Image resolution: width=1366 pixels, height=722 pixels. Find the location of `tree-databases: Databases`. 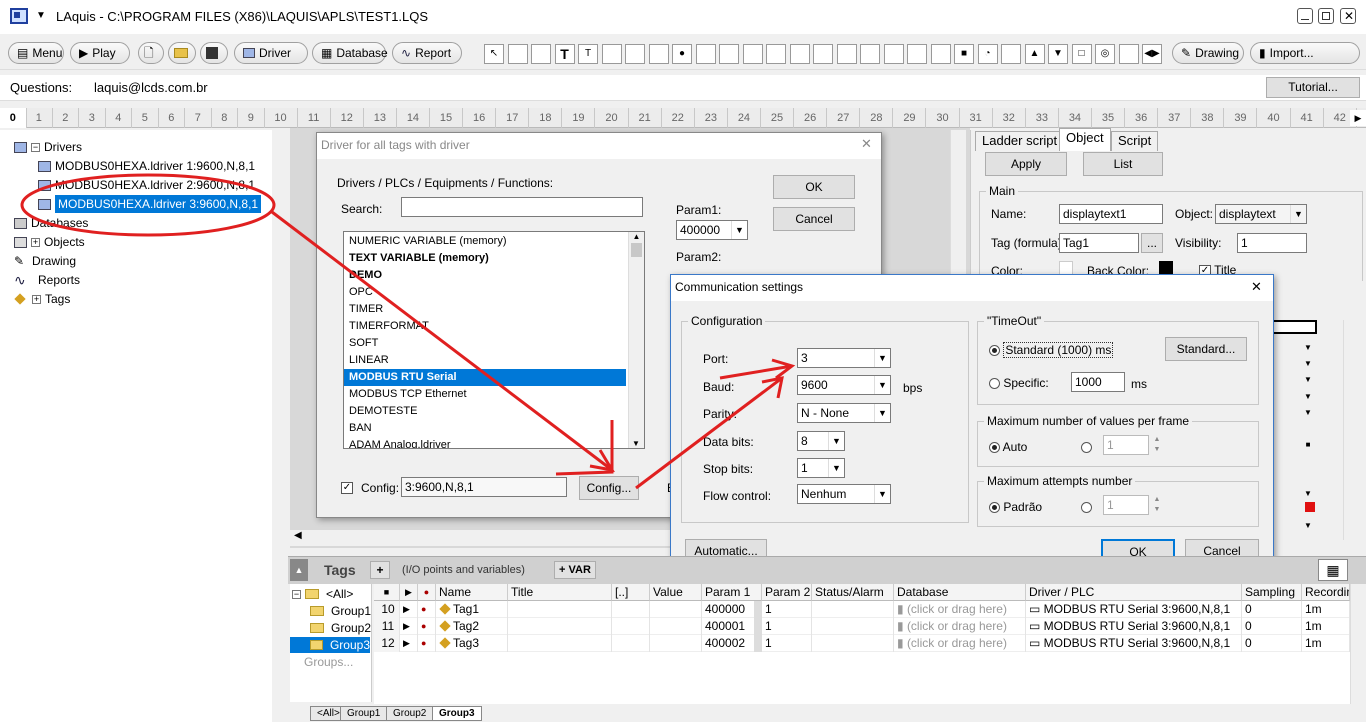

tree-databases: Databases is located at coordinates (51, 223).